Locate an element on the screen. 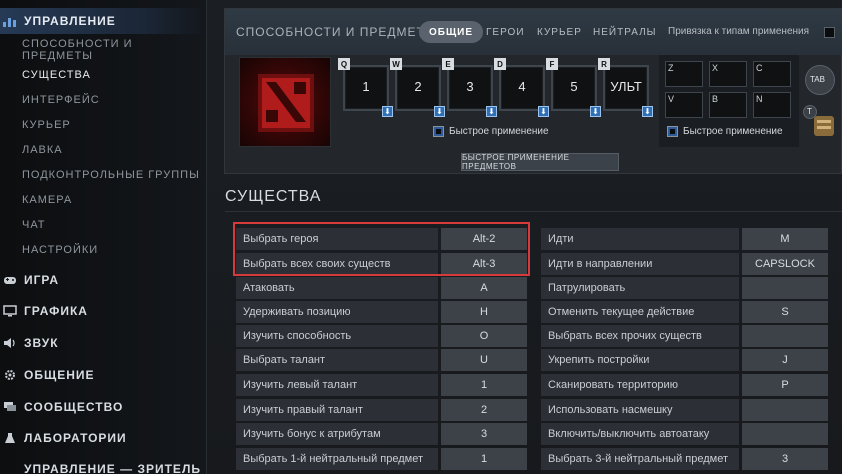  tab-general: ОБЩИЕ is located at coordinates (451, 32).